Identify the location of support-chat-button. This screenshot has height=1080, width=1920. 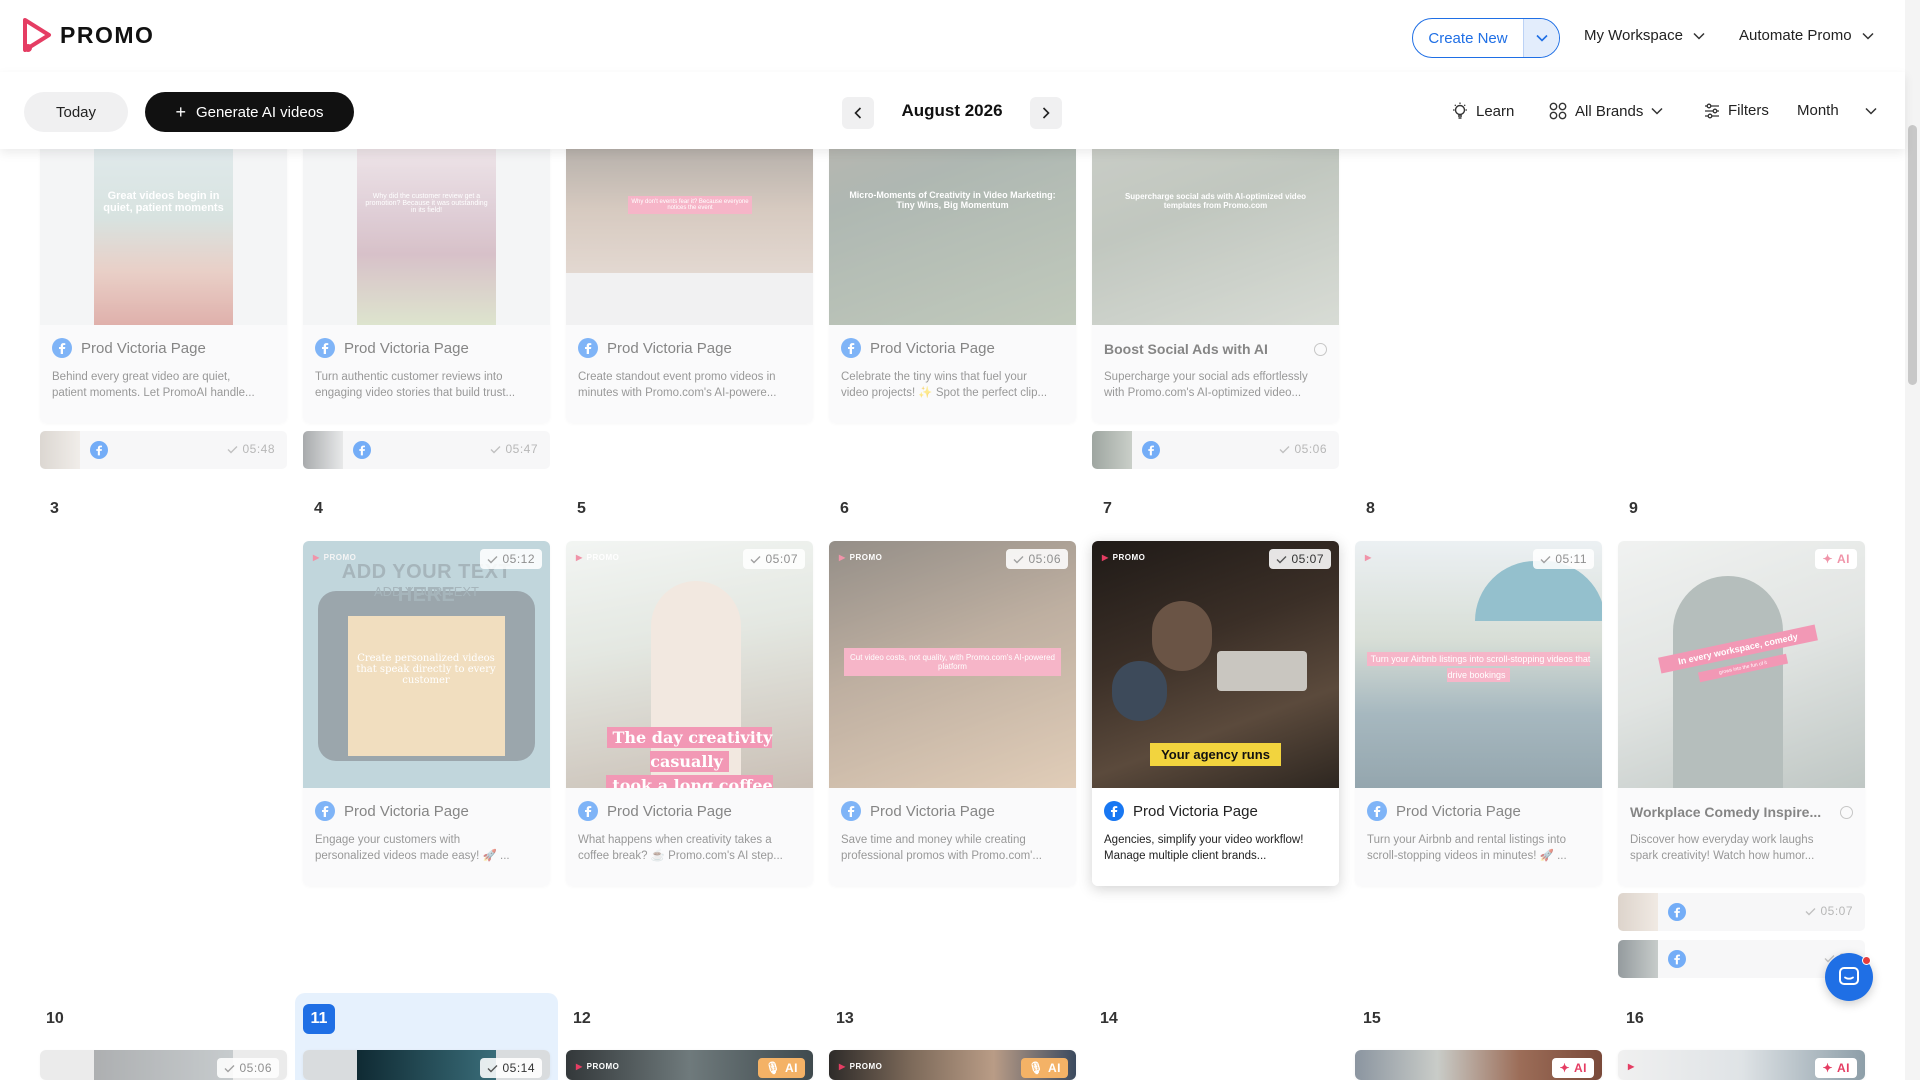
(1849, 977).